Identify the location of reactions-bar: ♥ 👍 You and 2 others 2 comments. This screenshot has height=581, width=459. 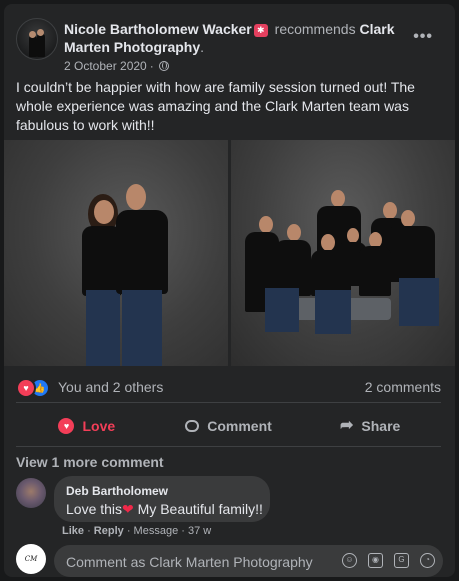
(228, 387).